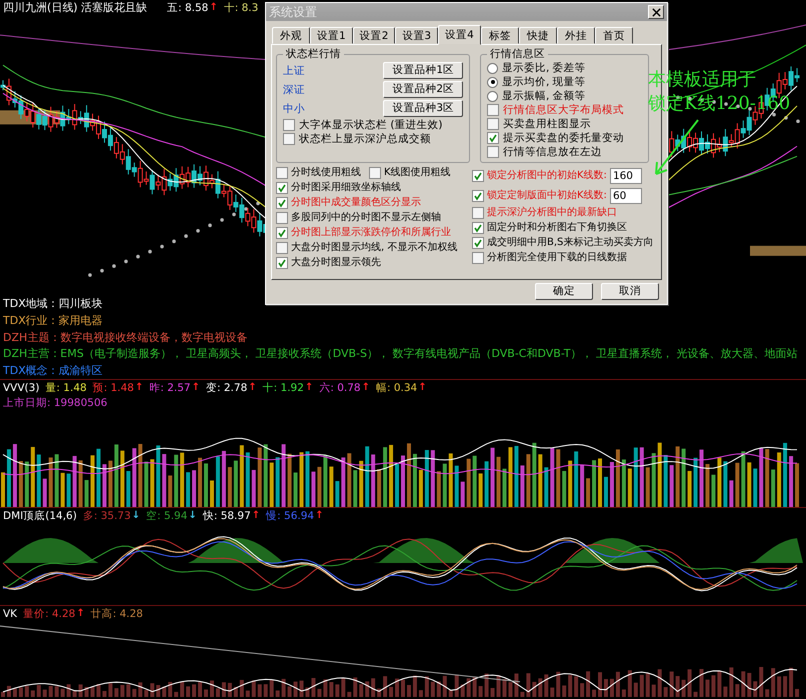 Image resolution: width=806 pixels, height=699 pixels. Describe the element at coordinates (549, 228) in the screenshot. I see `checkbox-option: 固定分时和分析图右下角切换区` at that location.